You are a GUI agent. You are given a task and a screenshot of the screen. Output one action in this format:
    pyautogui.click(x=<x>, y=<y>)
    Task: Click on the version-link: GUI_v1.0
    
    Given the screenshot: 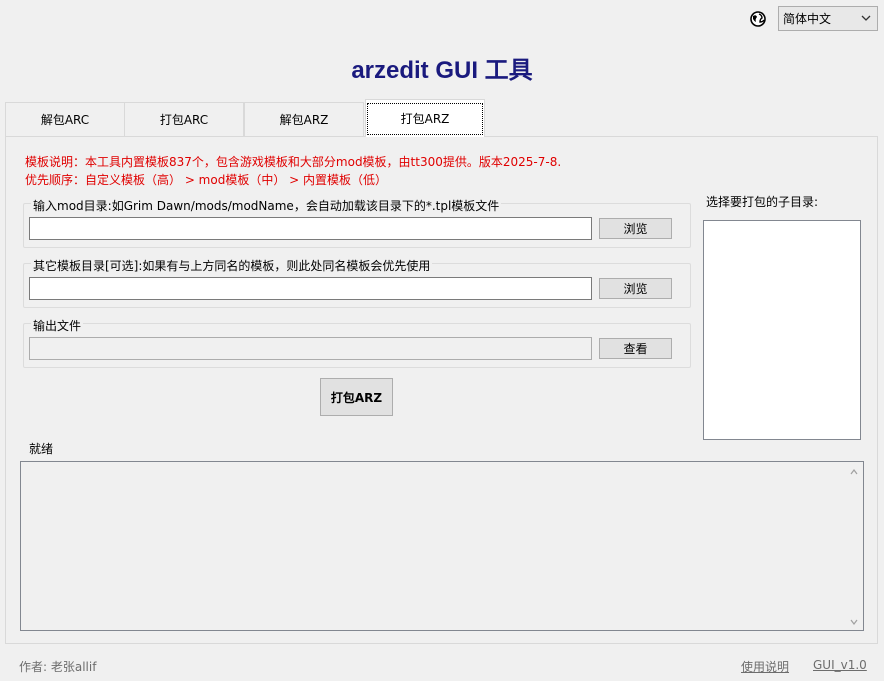 What is the action you would take?
    pyautogui.click(x=840, y=665)
    